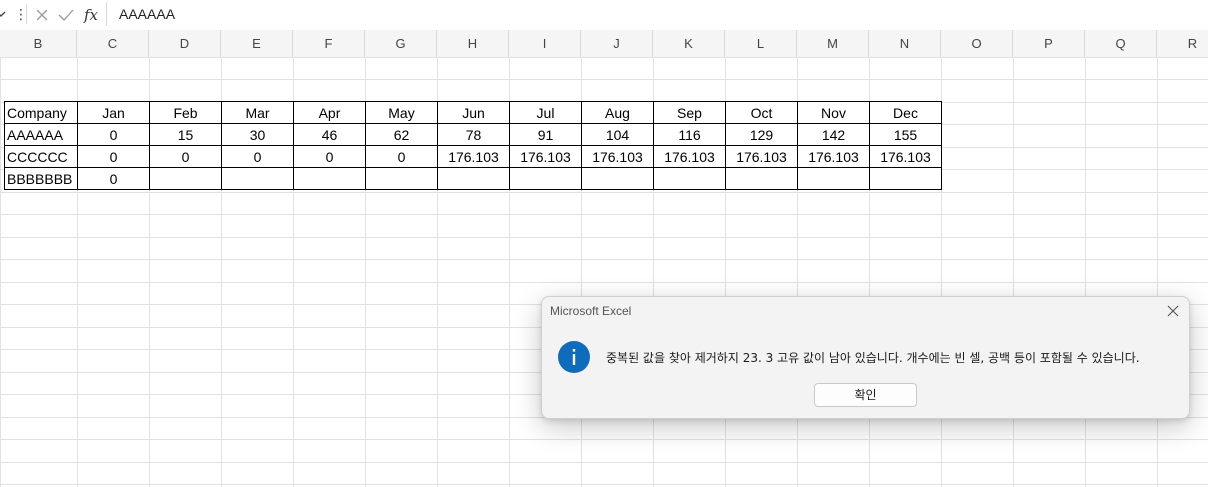  Describe the element at coordinates (329, 43) in the screenshot. I see `column-header-f: F` at that location.